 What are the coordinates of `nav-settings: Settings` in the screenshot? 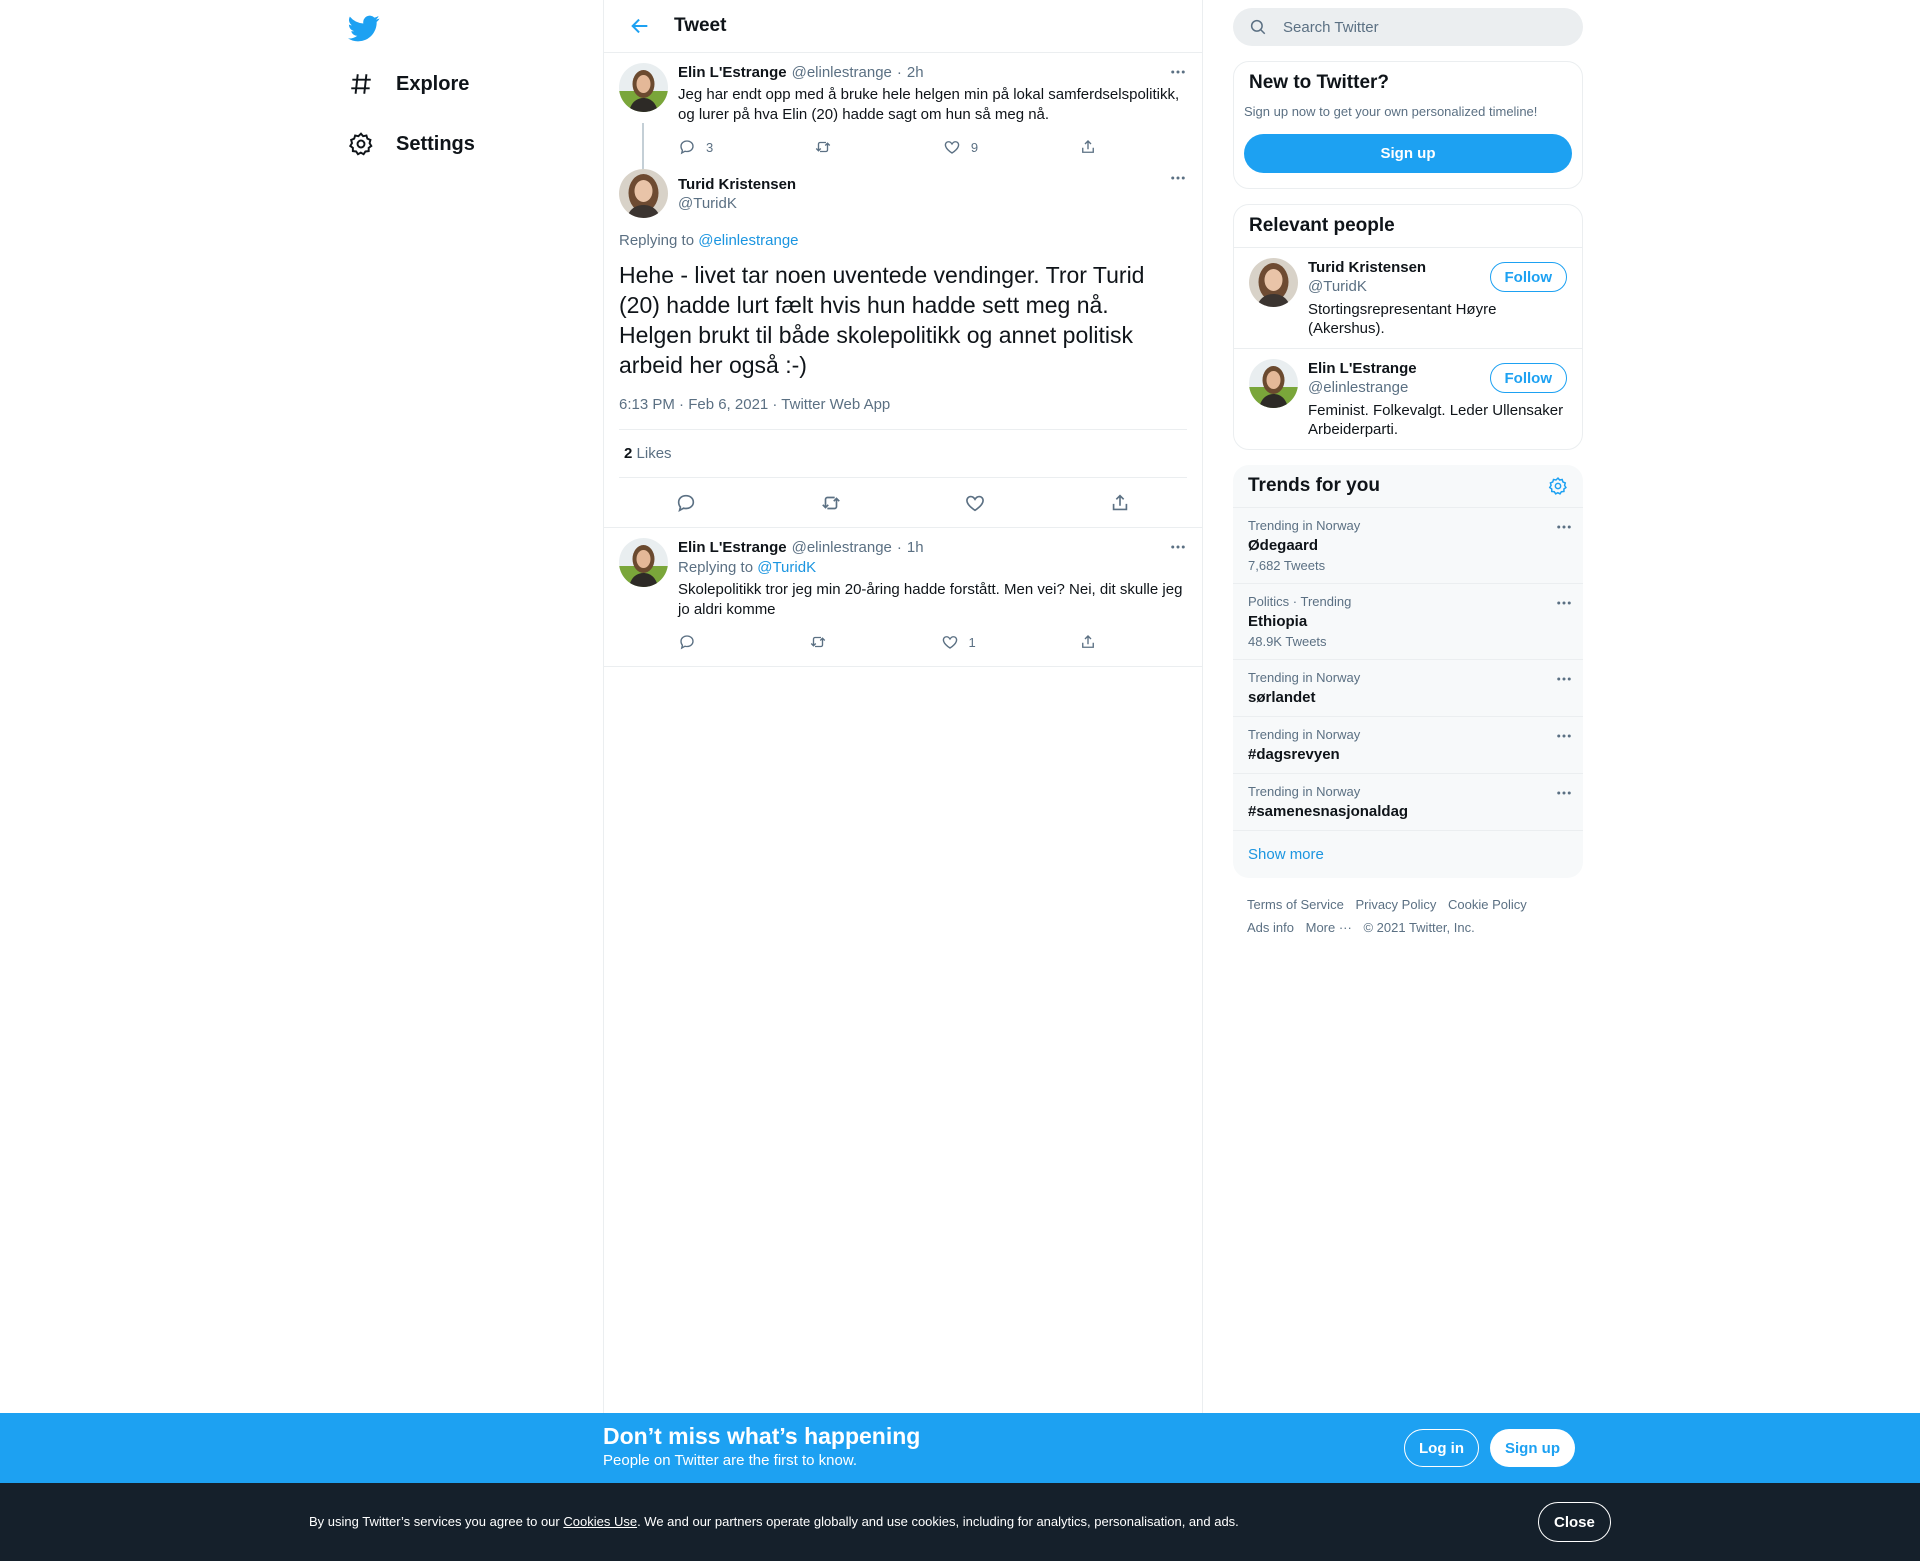 It's located at (411, 144).